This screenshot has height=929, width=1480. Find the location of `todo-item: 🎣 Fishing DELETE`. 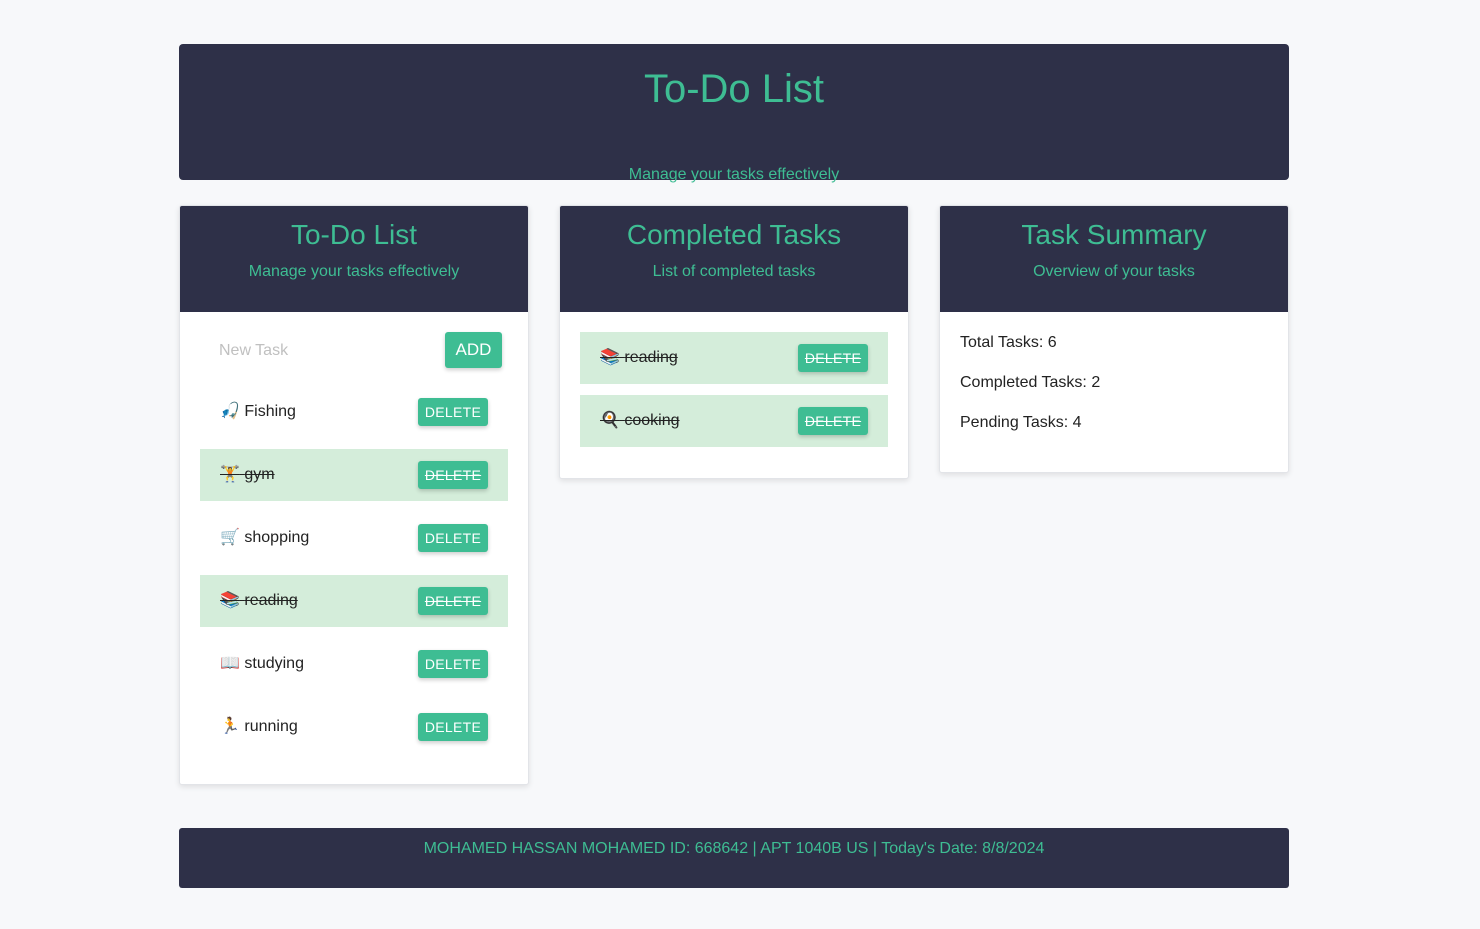

todo-item: 🎣 Fishing DELETE is located at coordinates (354, 412).